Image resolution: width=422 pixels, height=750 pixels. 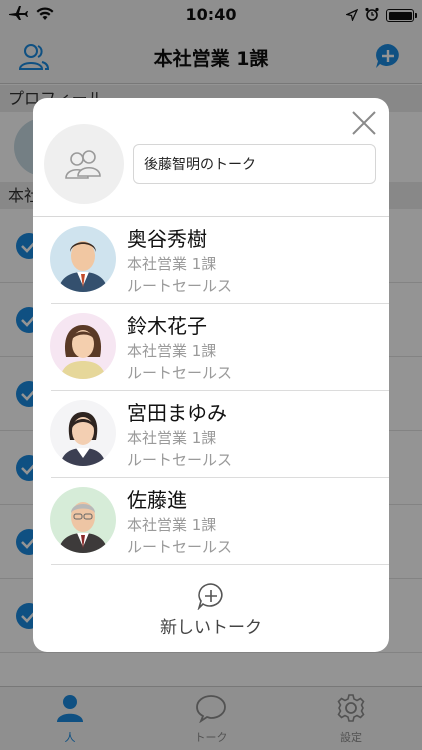 I want to click on row-separator, so click(x=220, y=564).